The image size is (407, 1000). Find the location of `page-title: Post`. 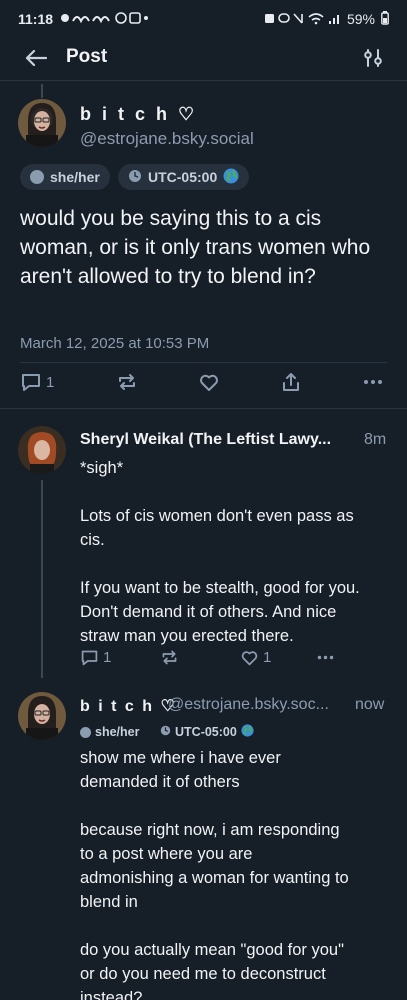

page-title: Post is located at coordinates (87, 56).